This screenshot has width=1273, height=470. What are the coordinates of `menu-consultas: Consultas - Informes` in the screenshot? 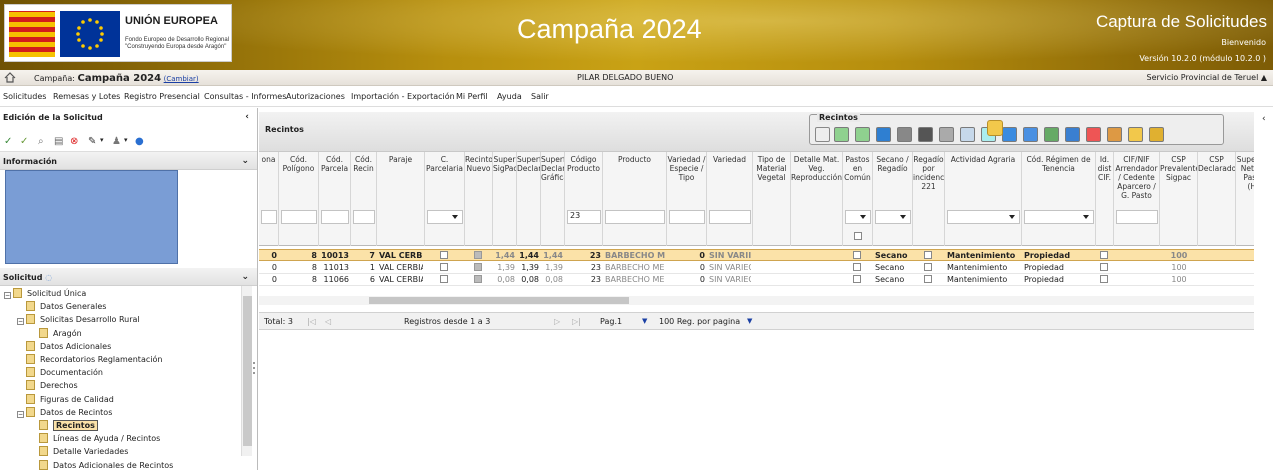 It's located at (245, 96).